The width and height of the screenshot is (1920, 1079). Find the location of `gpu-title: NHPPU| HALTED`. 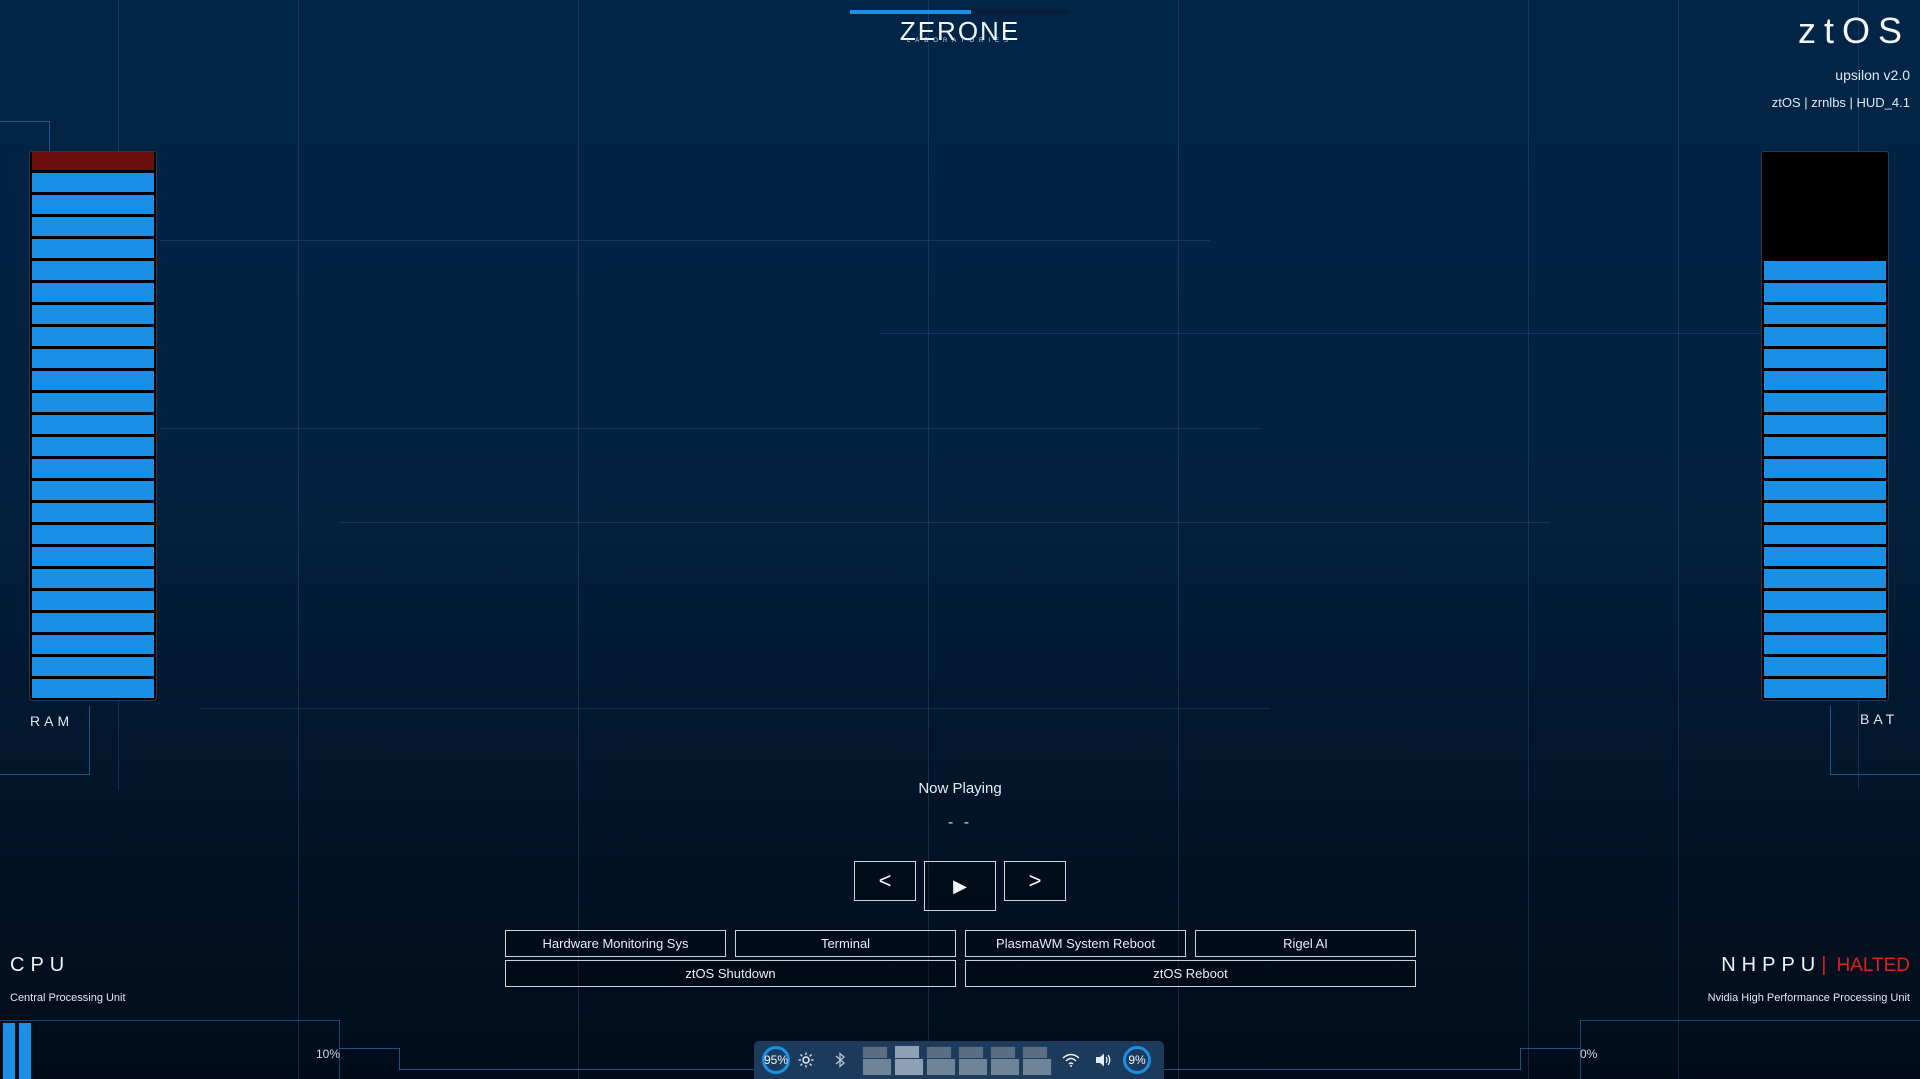

gpu-title: NHPPU| HALTED is located at coordinates (1815, 965).